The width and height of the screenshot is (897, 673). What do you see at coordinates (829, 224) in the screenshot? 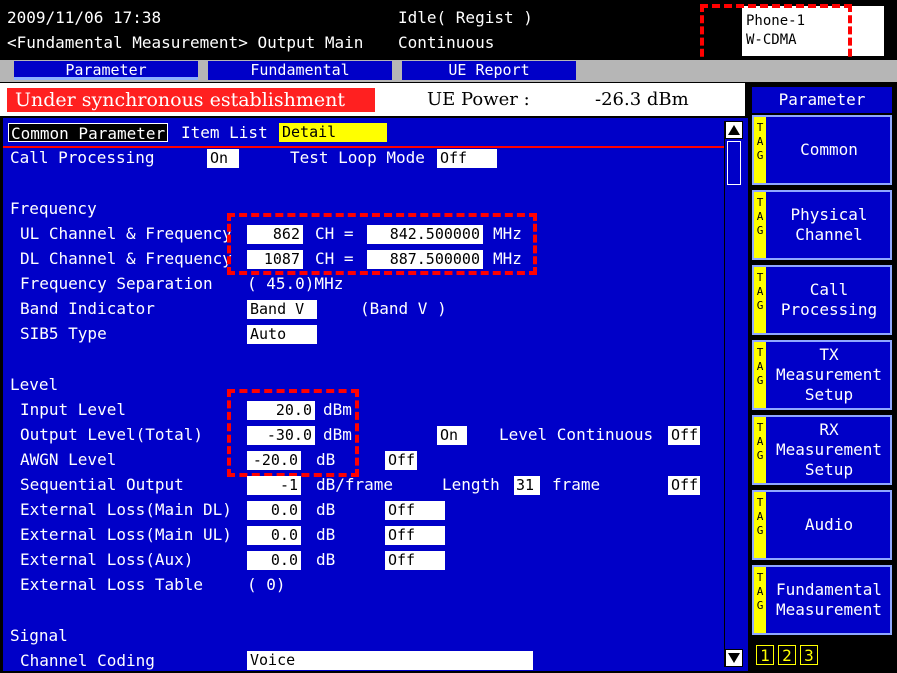
I see `softkey-physical-channel-label: Physical Channel` at bounding box center [829, 224].